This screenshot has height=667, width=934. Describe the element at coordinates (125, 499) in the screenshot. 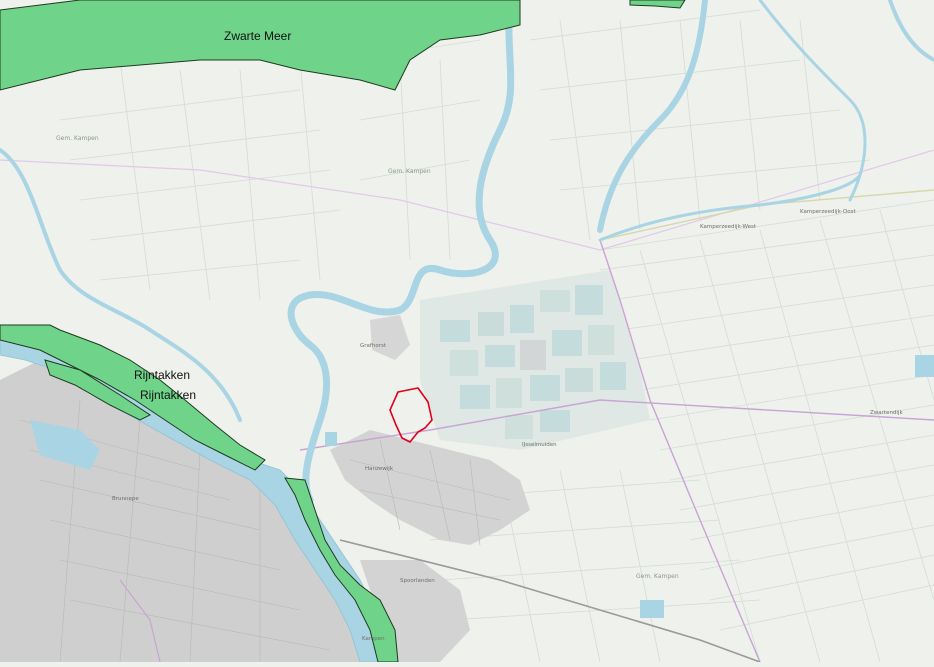

I see `label-brunnepe: Brunnepe` at that location.